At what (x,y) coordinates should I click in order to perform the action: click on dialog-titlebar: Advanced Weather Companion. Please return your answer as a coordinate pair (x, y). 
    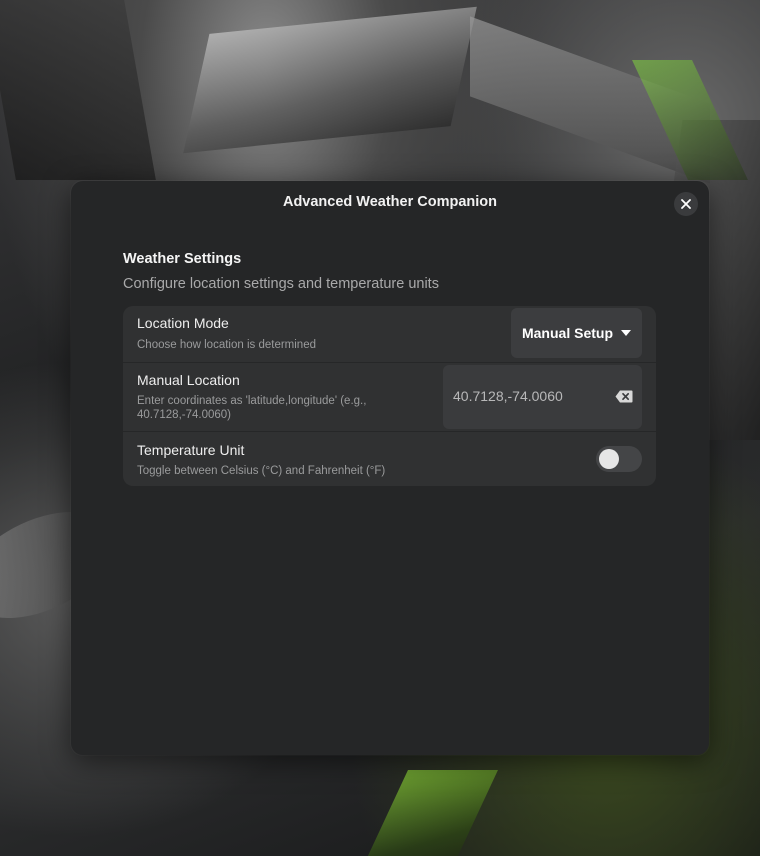
    Looking at the image, I should click on (390, 203).